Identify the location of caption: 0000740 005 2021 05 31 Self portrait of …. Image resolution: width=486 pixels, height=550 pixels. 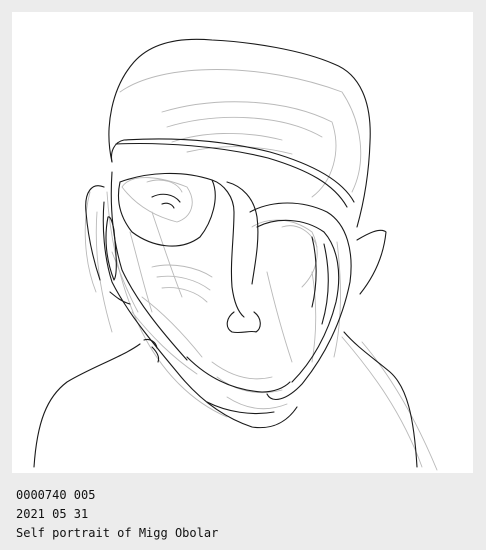
(117, 514).